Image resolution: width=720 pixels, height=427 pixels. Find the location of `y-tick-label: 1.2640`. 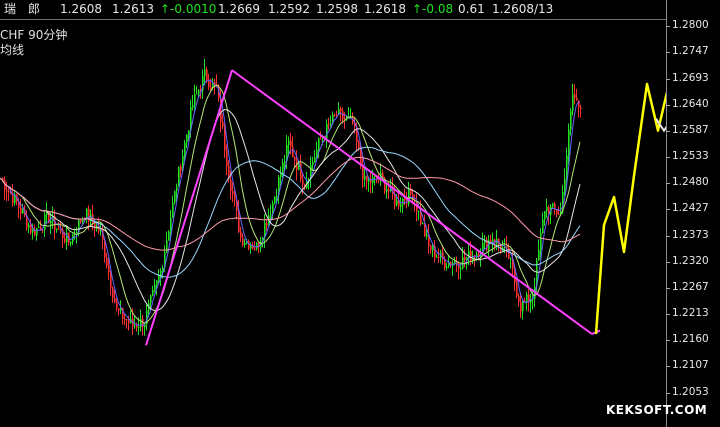

y-tick-label: 1.2640 is located at coordinates (690, 103).